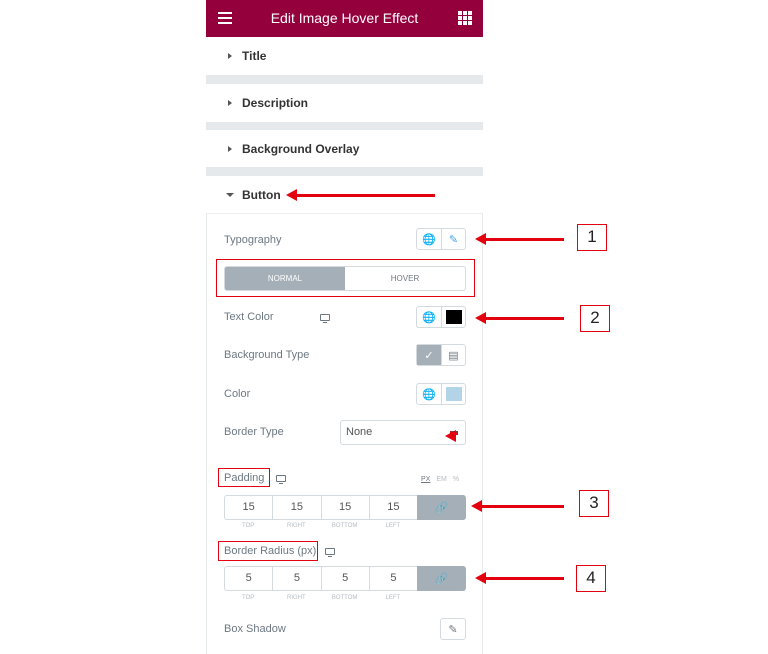 This screenshot has height=654, width=768. What do you see at coordinates (344, 103) in the screenshot?
I see `section-description: Description` at bounding box center [344, 103].